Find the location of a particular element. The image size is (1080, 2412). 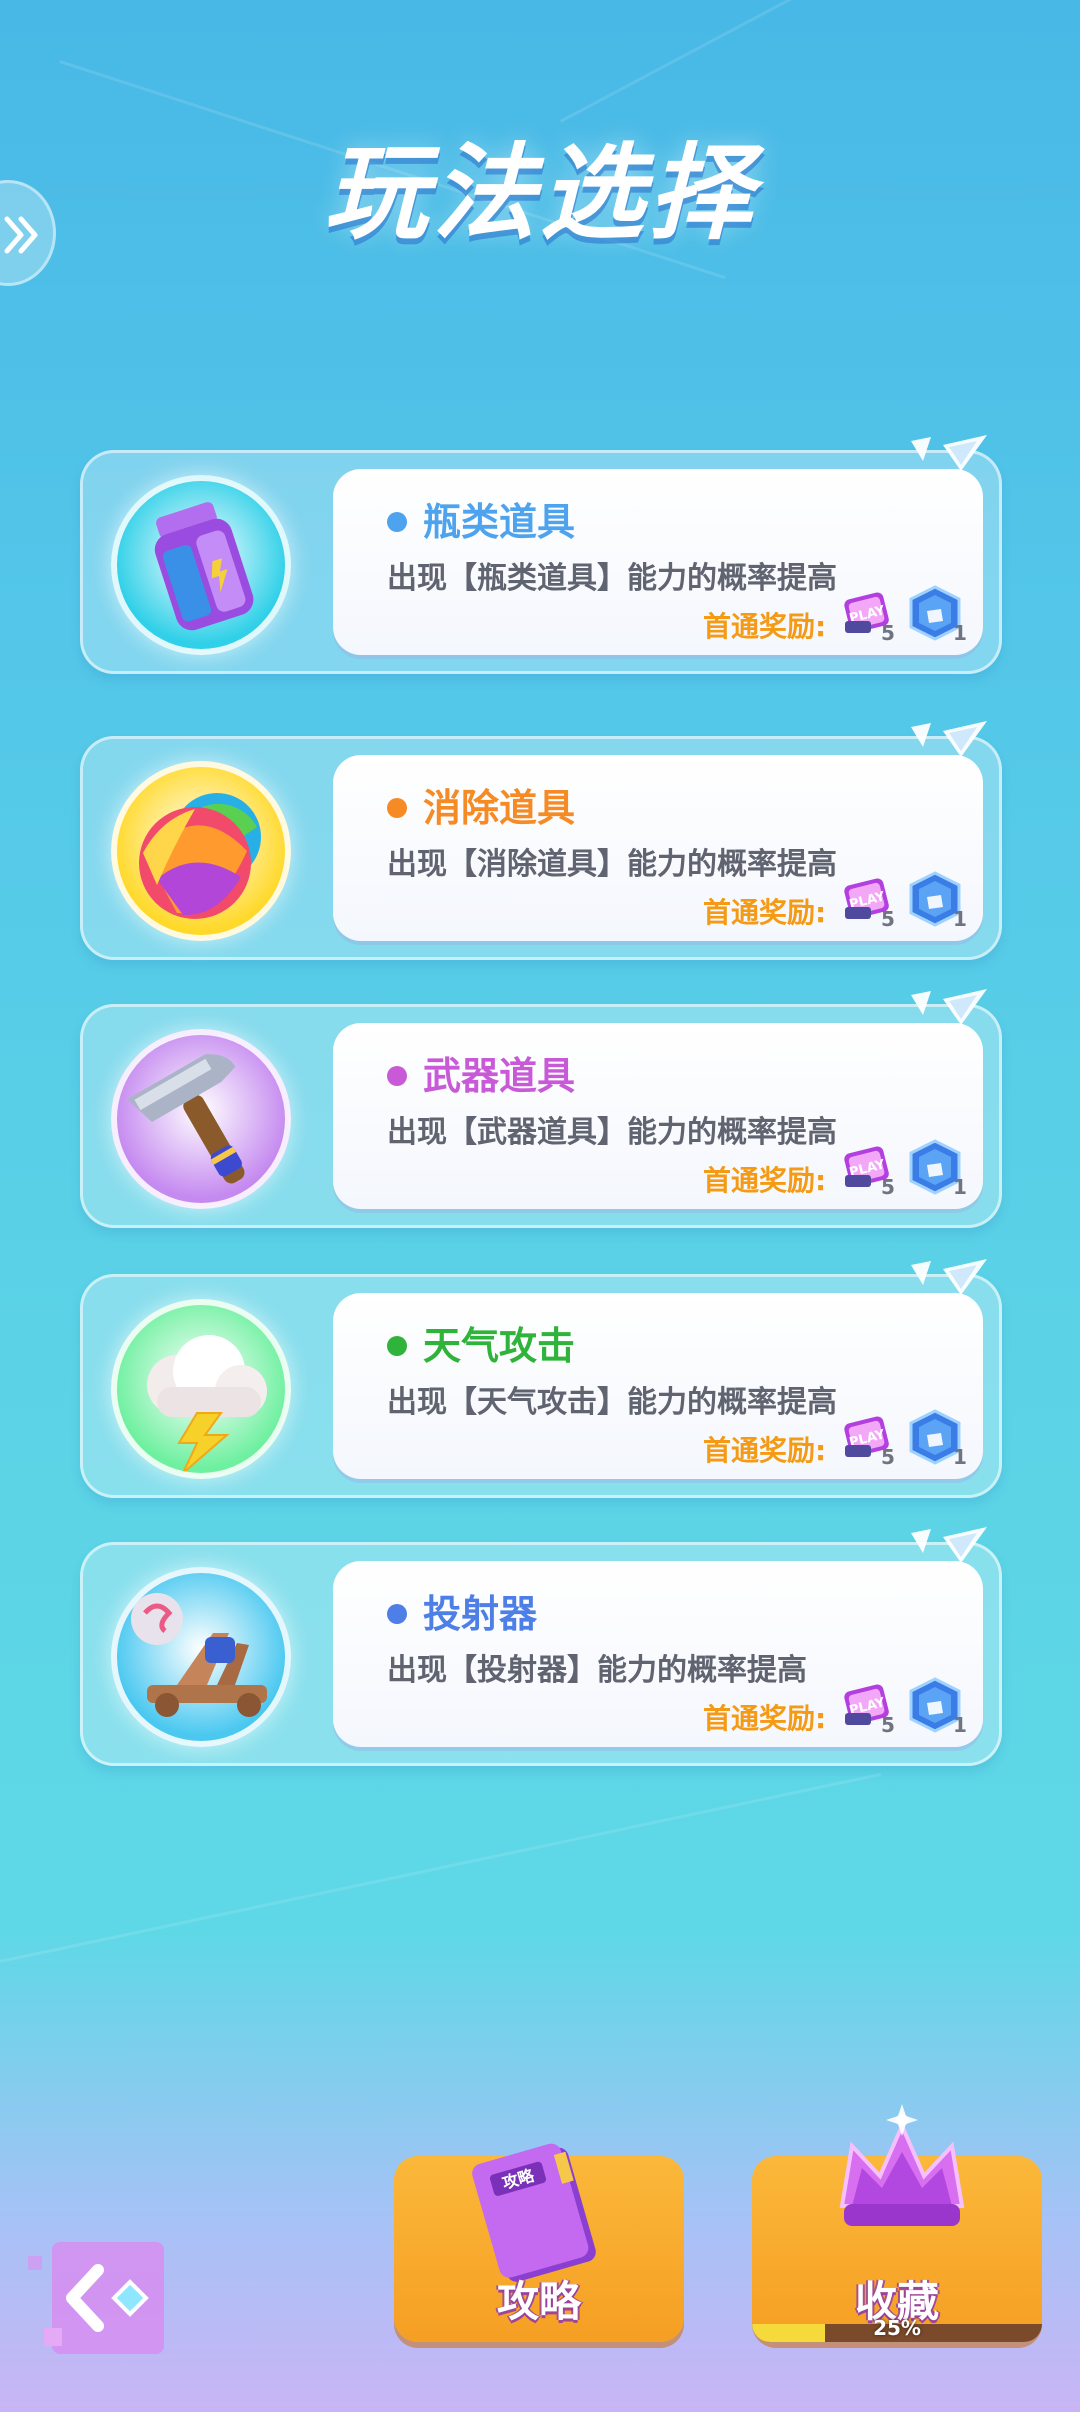

mode-description: 出现【天气攻击】能力的概率提高 is located at coordinates (612, 1402).